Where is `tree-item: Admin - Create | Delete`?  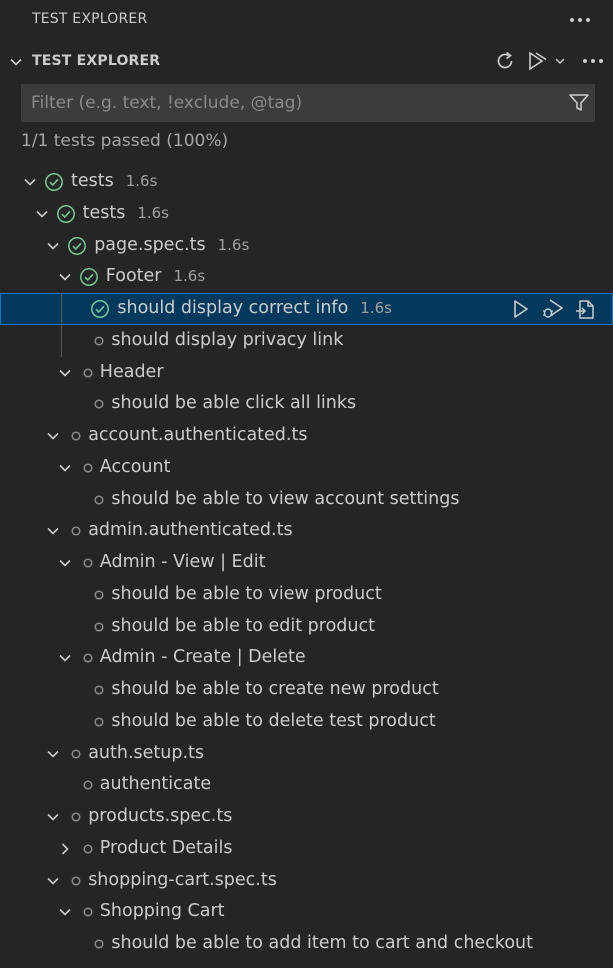
tree-item: Admin - Create | Delete is located at coordinates (306, 658).